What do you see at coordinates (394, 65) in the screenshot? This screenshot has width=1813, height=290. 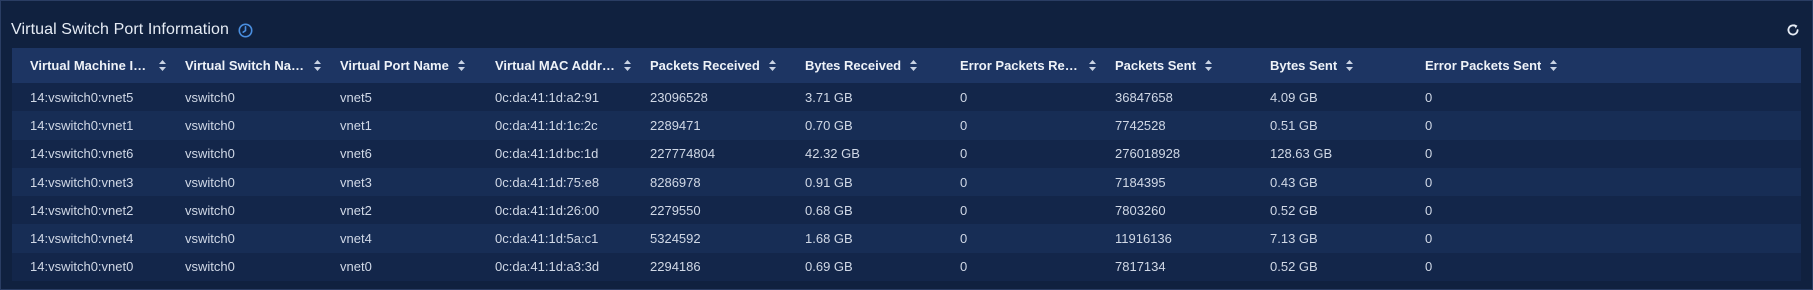 I see `header-label: Virtual Port Name` at bounding box center [394, 65].